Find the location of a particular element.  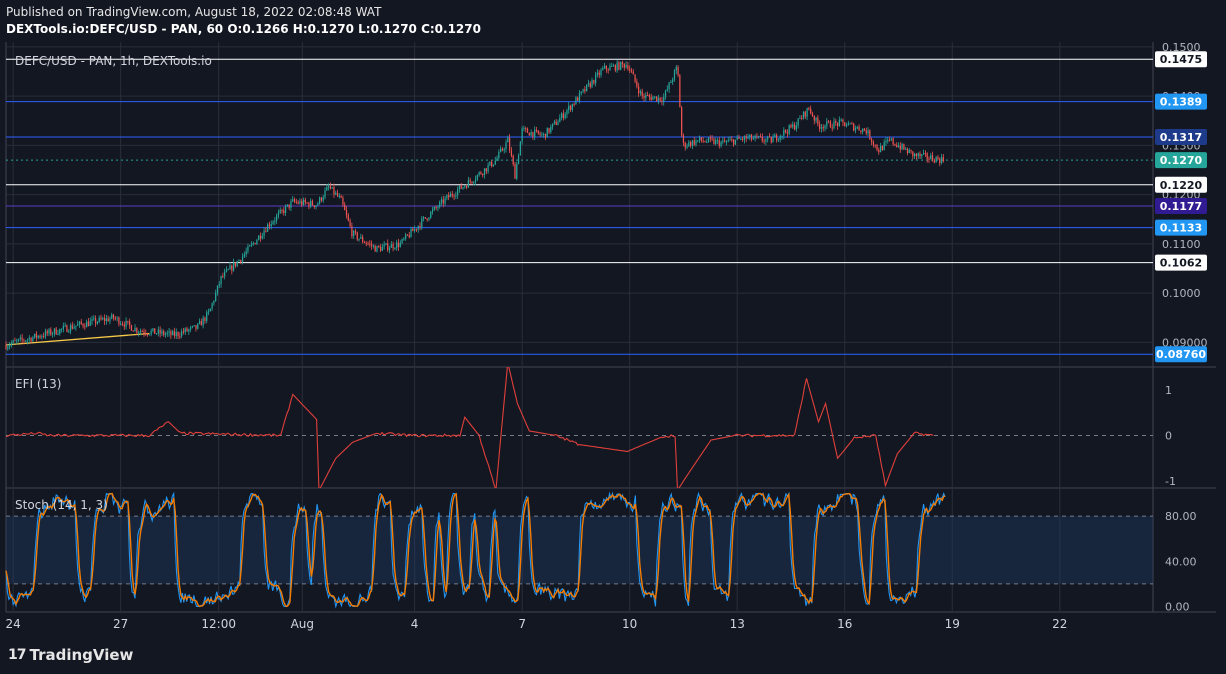

tradingview-brand: 17 TradingView is located at coordinates (70, 655).